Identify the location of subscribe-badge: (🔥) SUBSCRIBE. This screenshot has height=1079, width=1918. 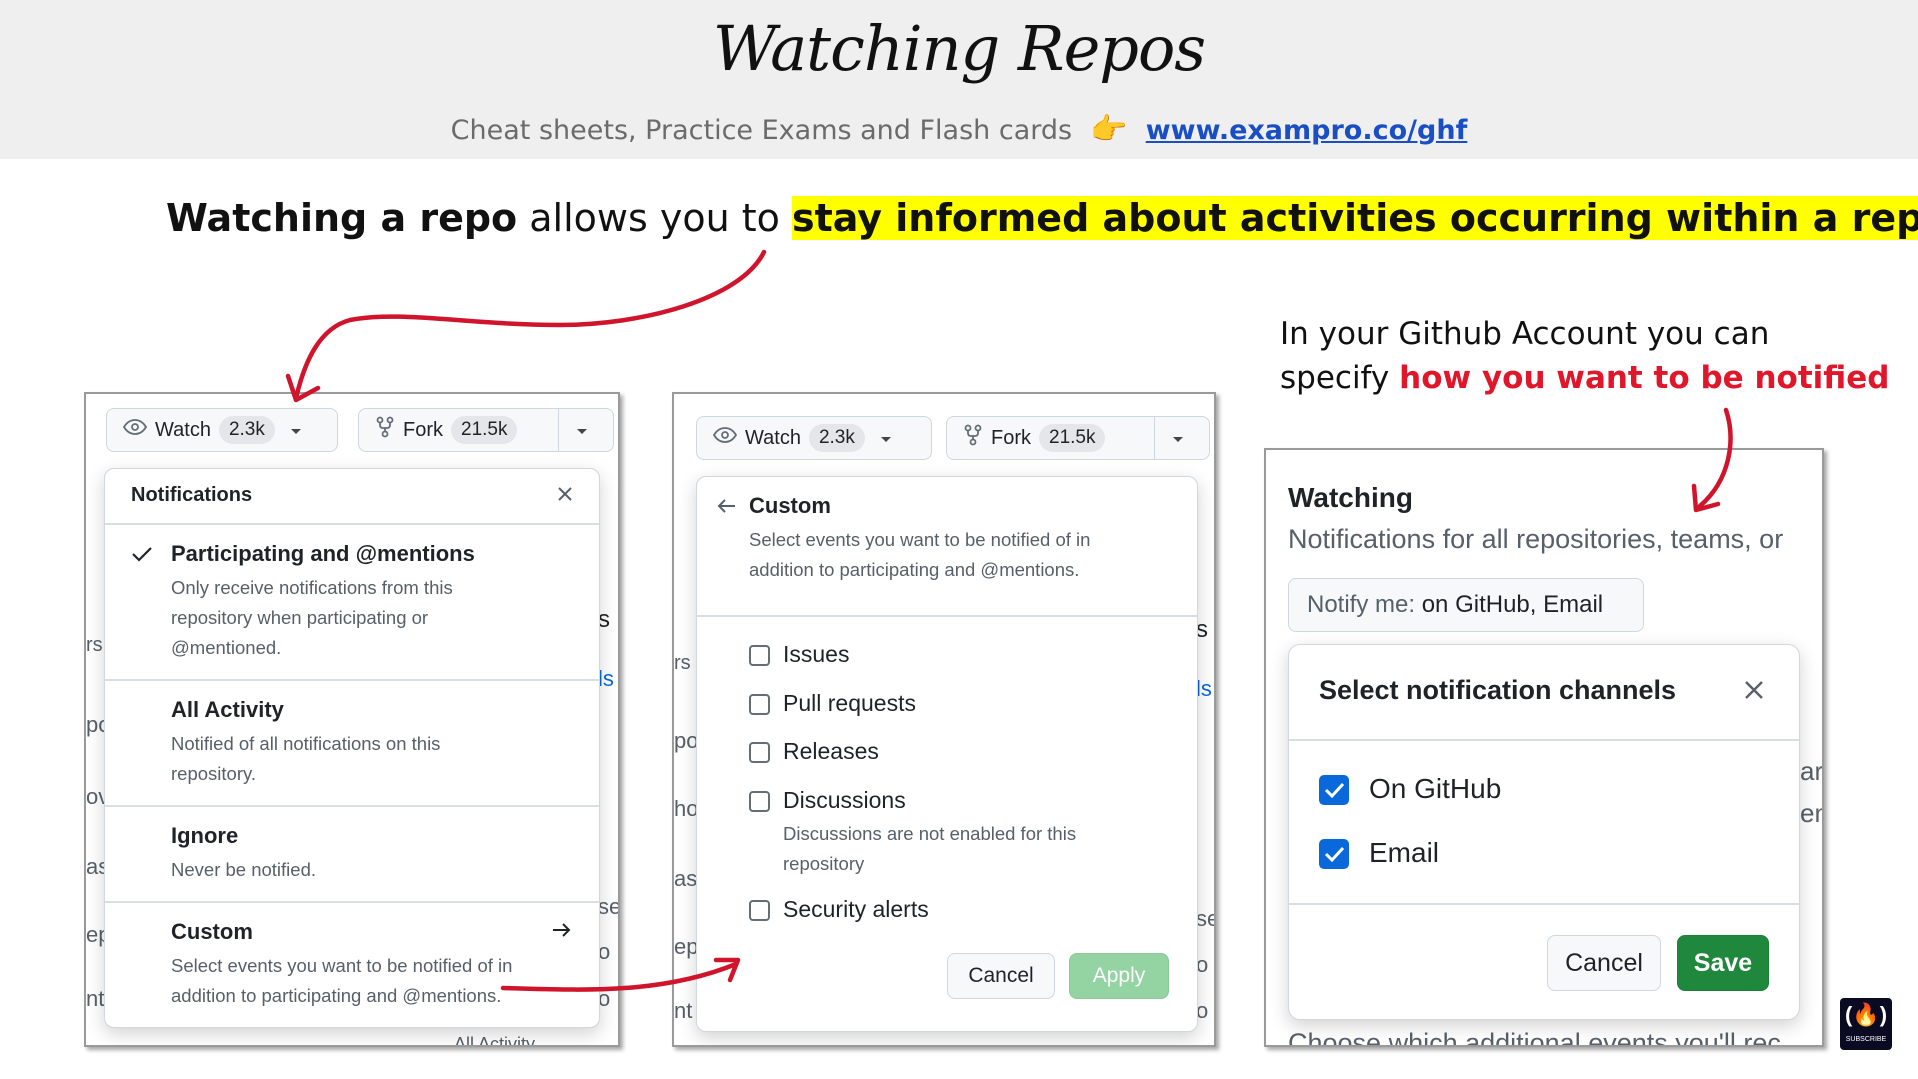
(1866, 1024).